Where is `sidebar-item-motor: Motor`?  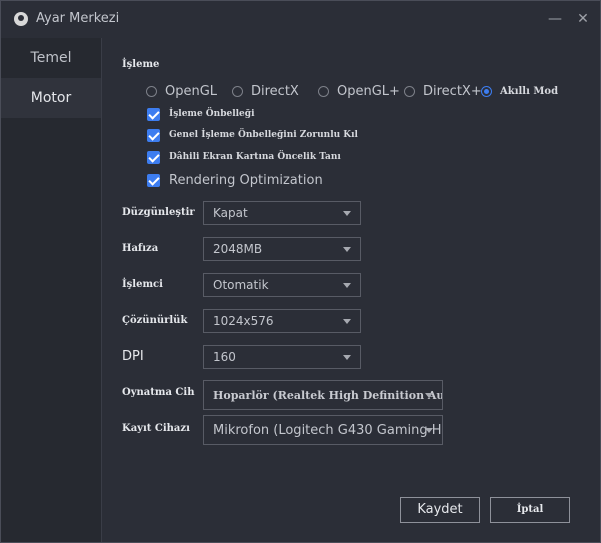 sidebar-item-motor: Motor is located at coordinates (51, 98).